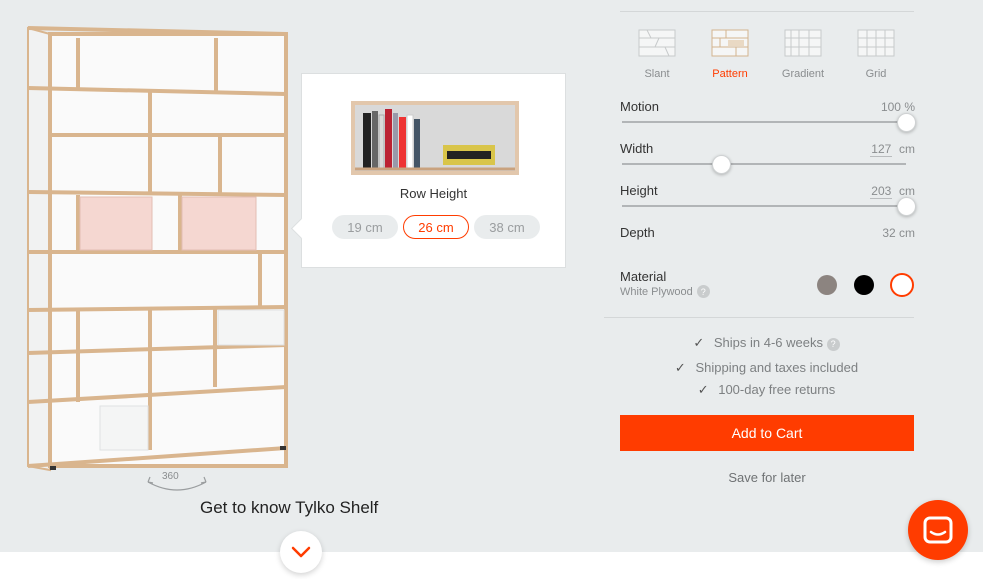 The width and height of the screenshot is (983, 579). I want to click on height-label: Height, so click(639, 190).